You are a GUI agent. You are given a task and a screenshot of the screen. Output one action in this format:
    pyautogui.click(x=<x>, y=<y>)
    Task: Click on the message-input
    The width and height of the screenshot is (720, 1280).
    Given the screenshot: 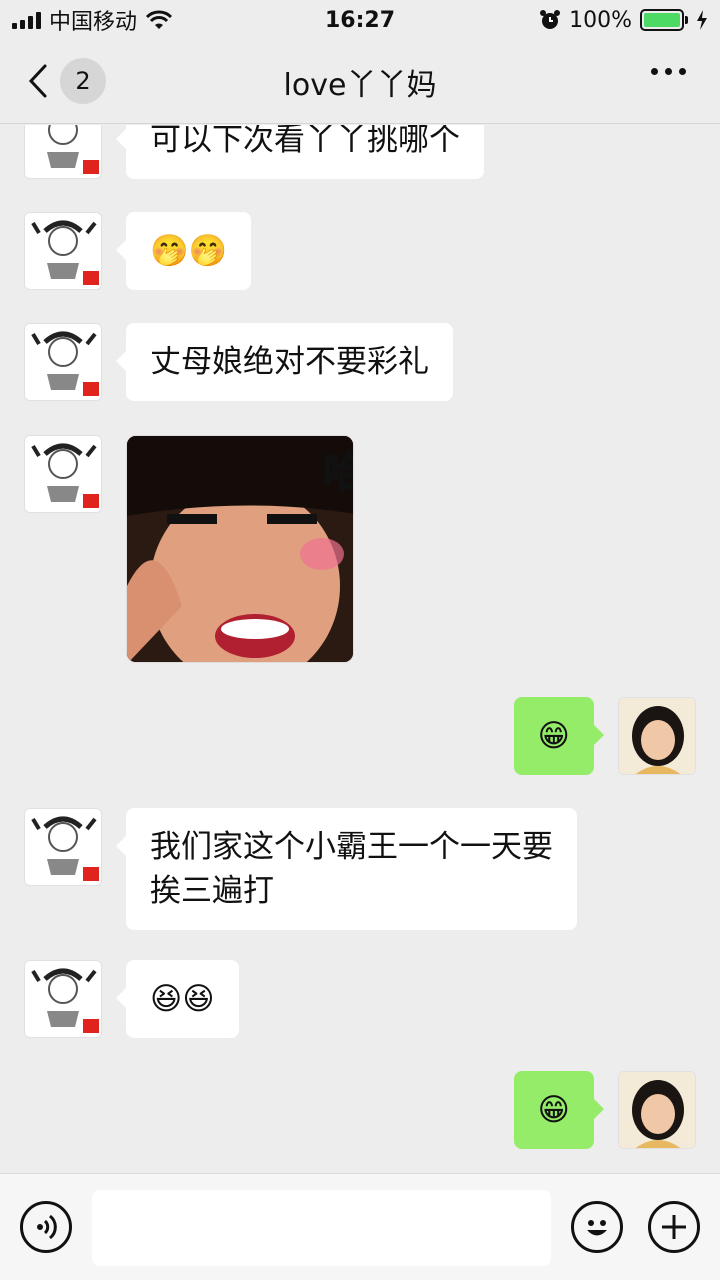 What is the action you would take?
    pyautogui.click(x=321, y=1228)
    